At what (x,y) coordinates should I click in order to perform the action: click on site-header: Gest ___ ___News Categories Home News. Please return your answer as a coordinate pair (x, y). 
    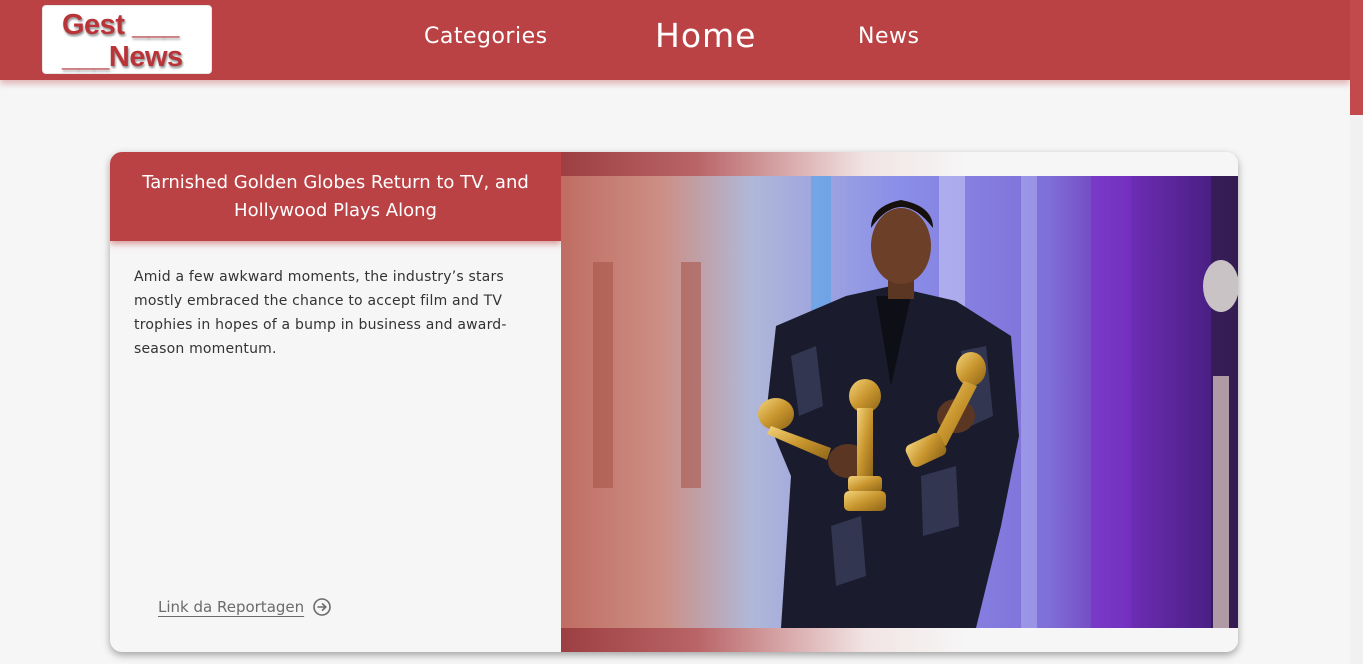
    Looking at the image, I should click on (675, 40).